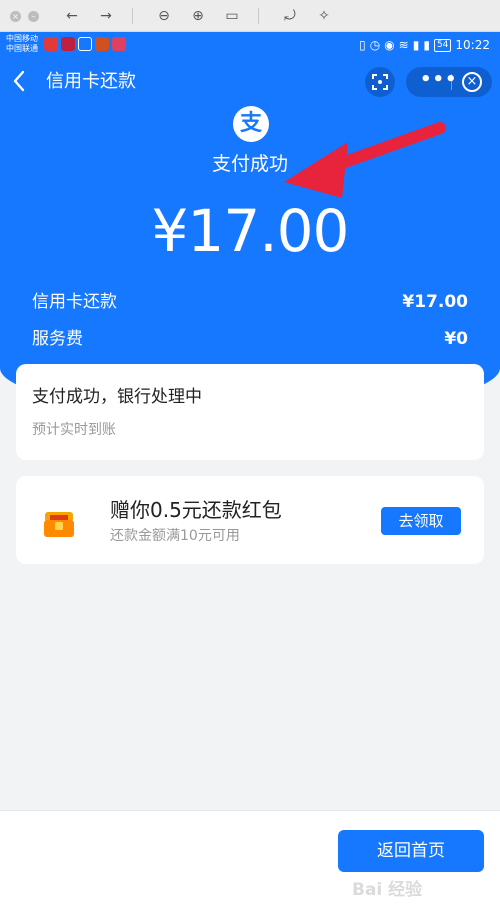 This screenshot has height=921, width=500. Describe the element at coordinates (72, 16) in the screenshot. I see `back-arrow-icon: ←` at that location.